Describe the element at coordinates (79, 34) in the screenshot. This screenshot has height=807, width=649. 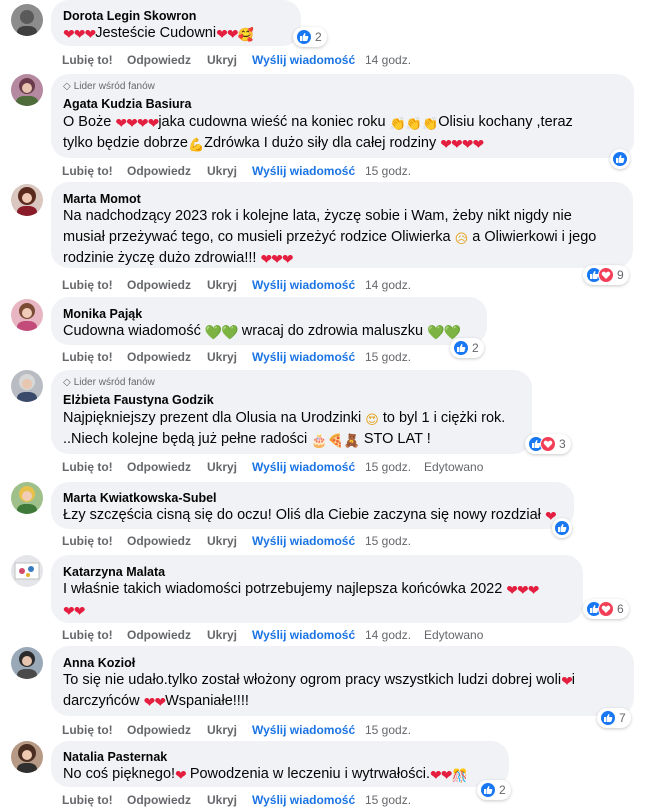
I see `heart-emoji: ❤❤❤` at that location.